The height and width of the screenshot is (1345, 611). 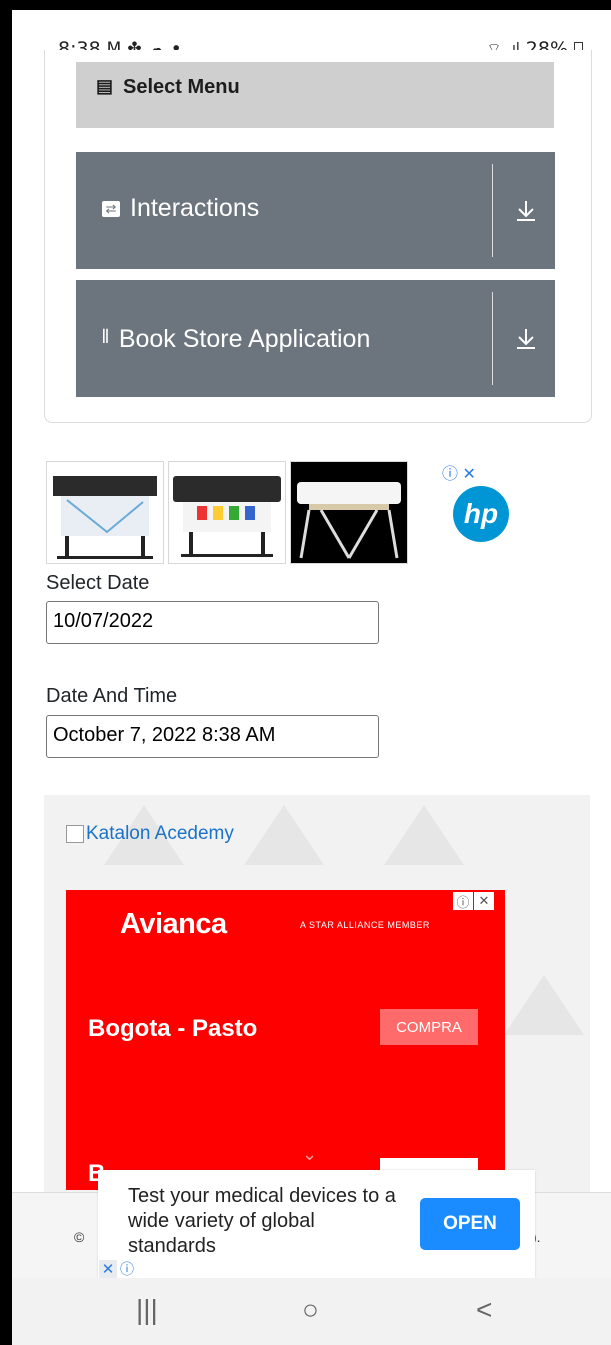 What do you see at coordinates (105, 337) in the screenshot?
I see `library-icon: 𝍪` at bounding box center [105, 337].